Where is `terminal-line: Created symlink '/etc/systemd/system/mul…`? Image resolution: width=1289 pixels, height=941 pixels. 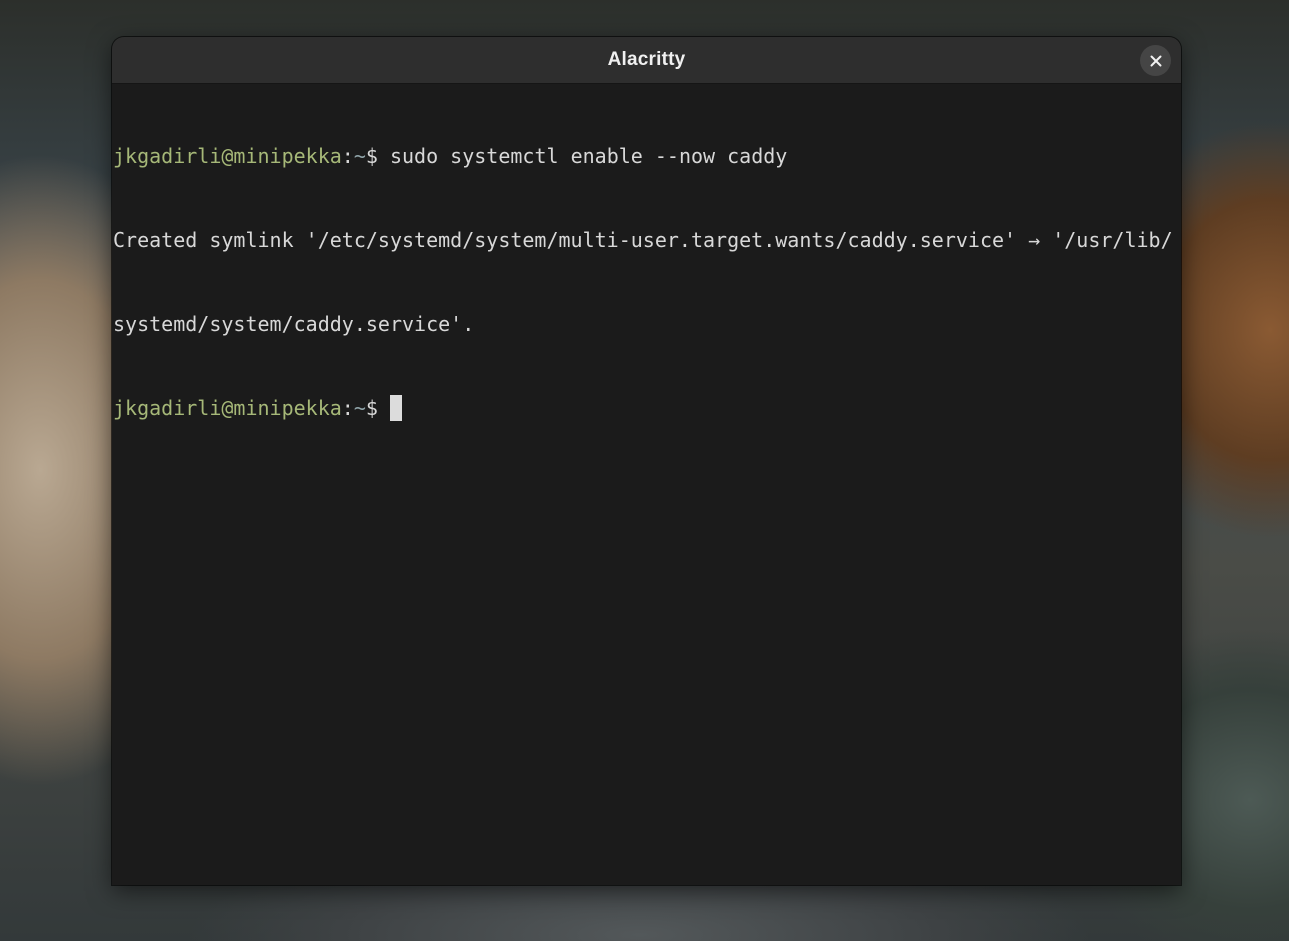
terminal-line: Created symlink '/etc/systemd/system/mul… is located at coordinates (643, 240).